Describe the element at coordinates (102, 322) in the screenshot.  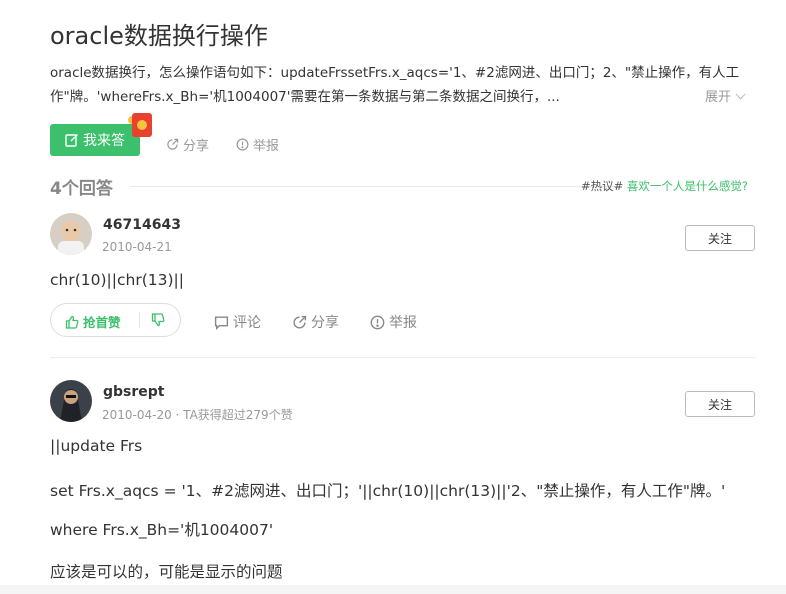
I see `upvote-label: 抢首赞` at that location.